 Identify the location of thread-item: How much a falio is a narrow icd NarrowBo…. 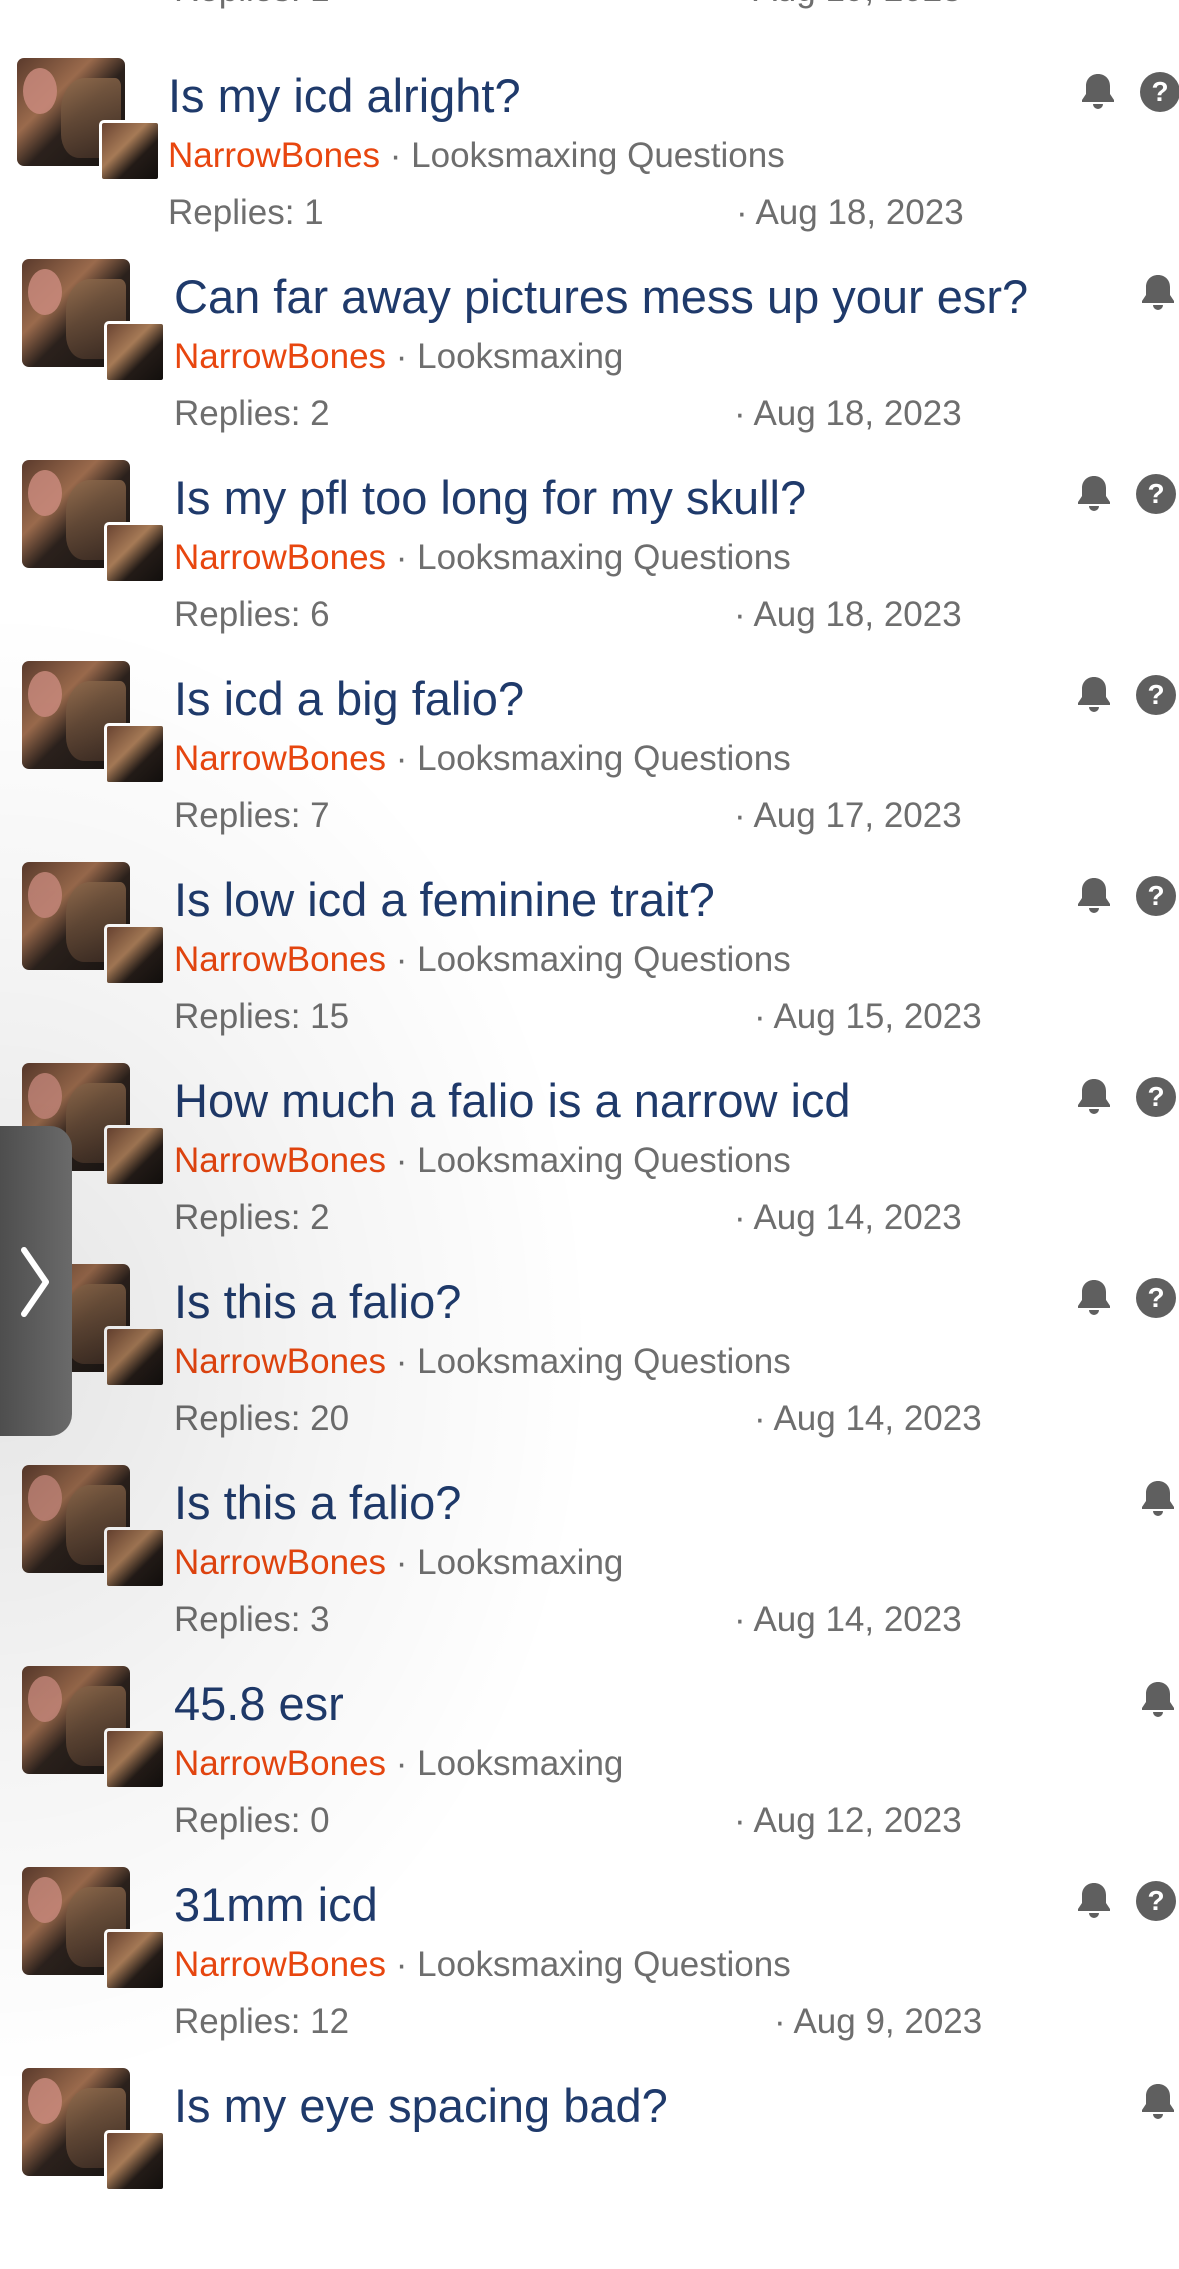
(589, 1163).